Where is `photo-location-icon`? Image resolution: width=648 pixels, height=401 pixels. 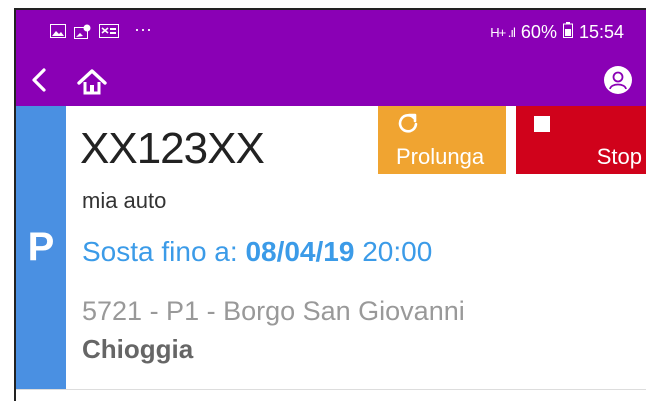
photo-location-icon is located at coordinates (83, 34).